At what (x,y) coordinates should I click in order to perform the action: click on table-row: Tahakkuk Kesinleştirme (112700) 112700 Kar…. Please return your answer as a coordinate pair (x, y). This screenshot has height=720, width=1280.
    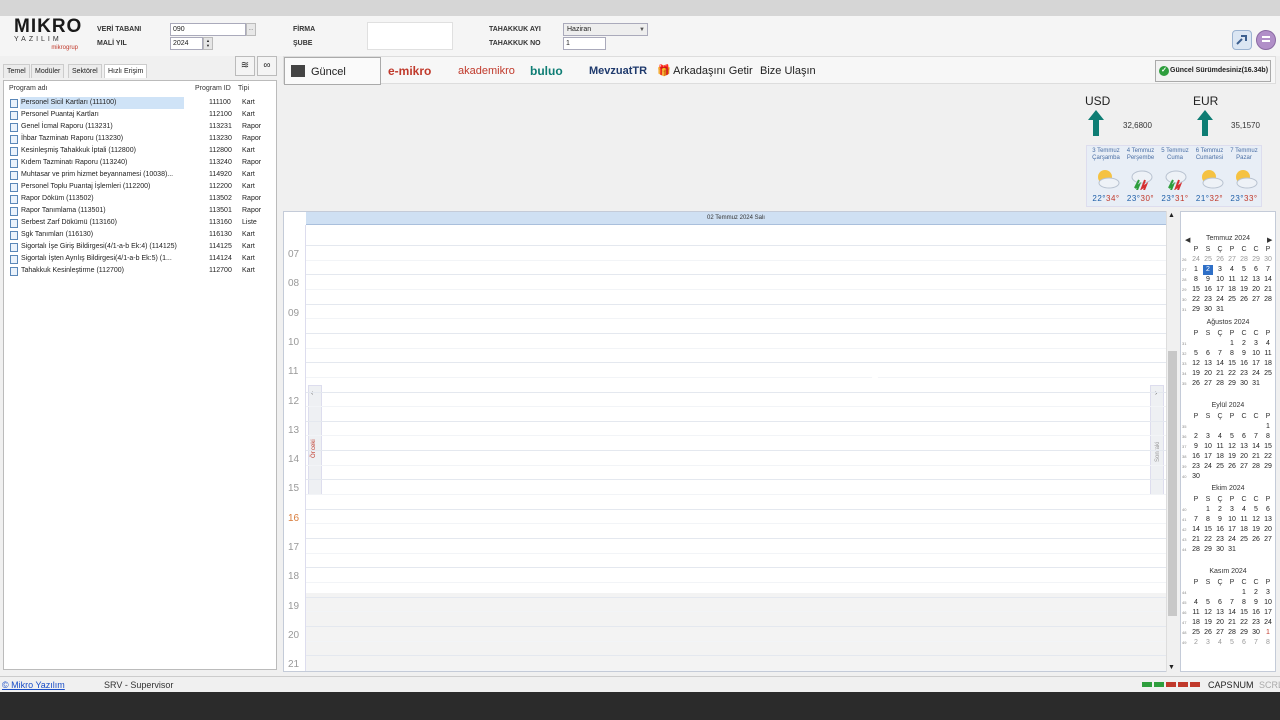
    Looking at the image, I should click on (140, 271).